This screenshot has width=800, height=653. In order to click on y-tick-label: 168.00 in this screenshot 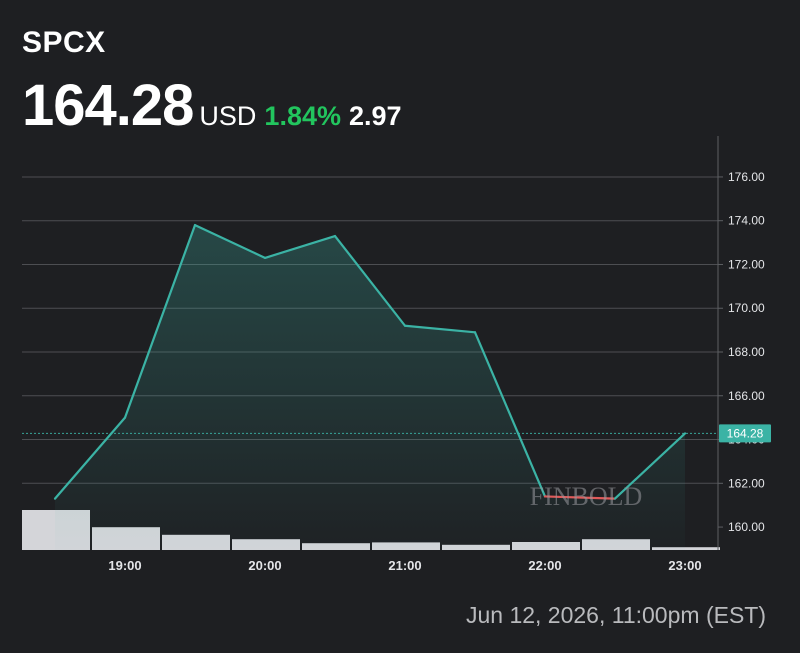, I will do `click(746, 352)`.